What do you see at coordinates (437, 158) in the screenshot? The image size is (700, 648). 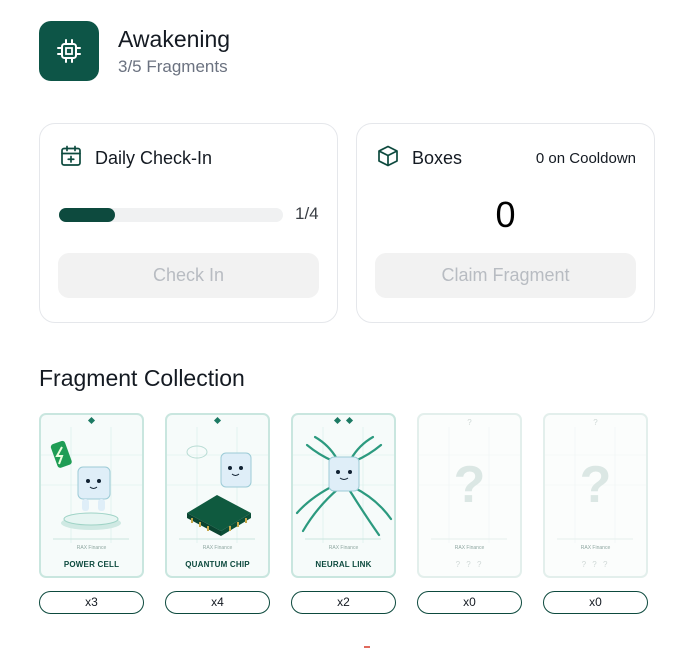 I see `boxes-label: Boxes` at bounding box center [437, 158].